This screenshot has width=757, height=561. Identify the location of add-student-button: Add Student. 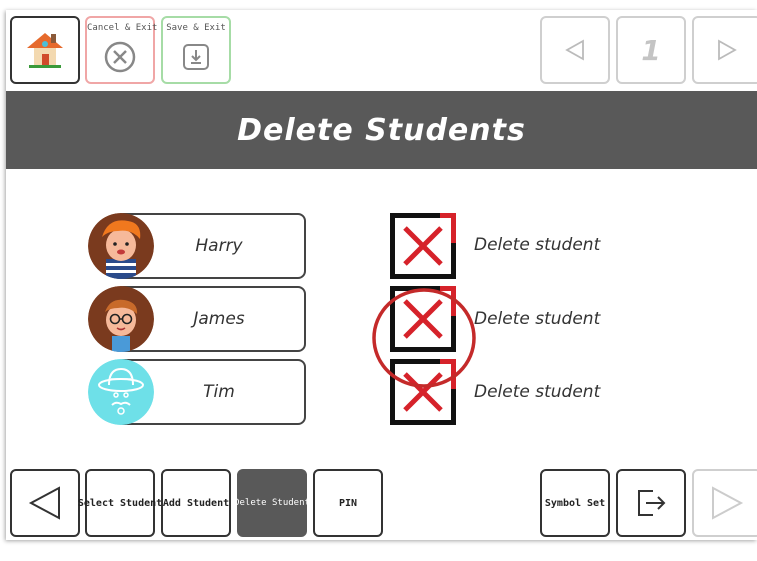
(196, 503).